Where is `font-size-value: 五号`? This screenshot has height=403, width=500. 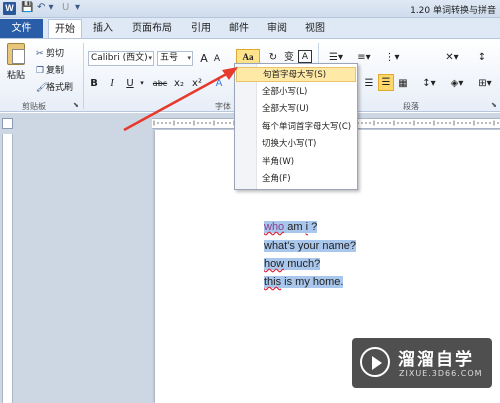
font-size-value: 五号 is located at coordinates (169, 58).